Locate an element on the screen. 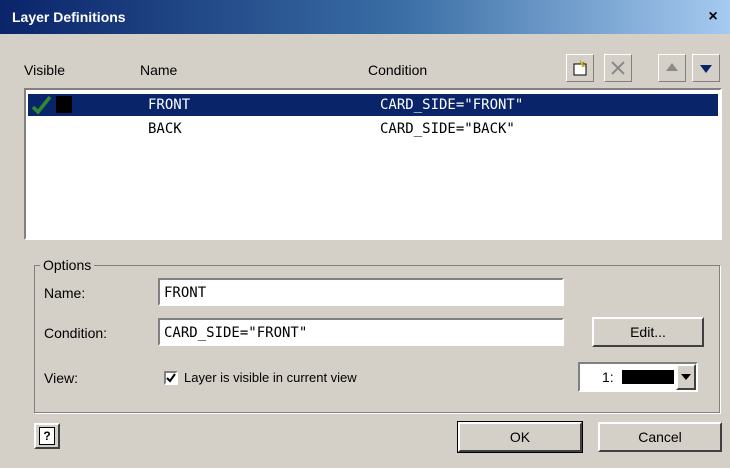 The width and height of the screenshot is (730, 468). column-header-condition: Condition is located at coordinates (398, 70).